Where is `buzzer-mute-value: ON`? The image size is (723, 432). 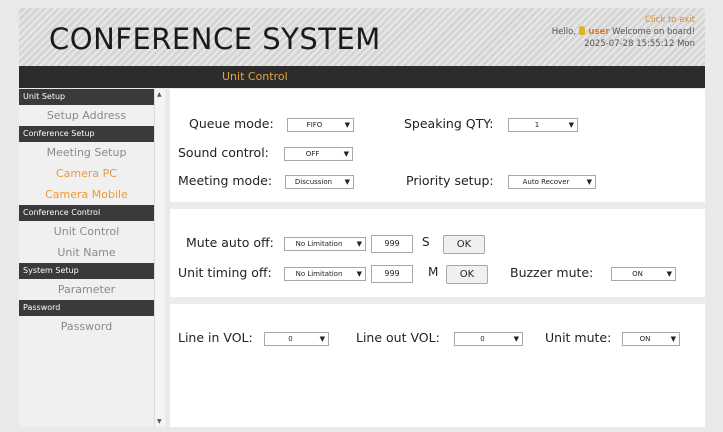
buzzer-mute-value: ON is located at coordinates (637, 274).